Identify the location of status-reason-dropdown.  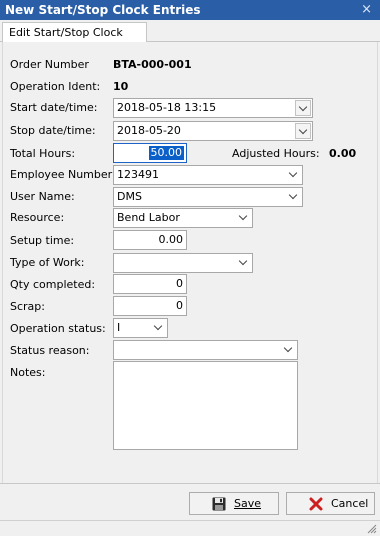
(205, 350).